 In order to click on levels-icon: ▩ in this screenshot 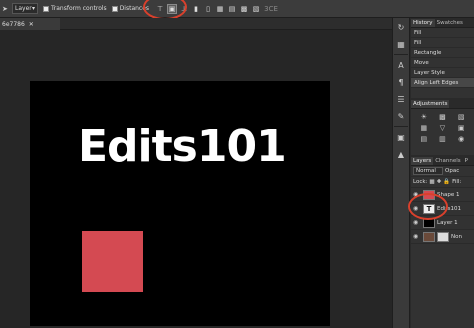, I will do `click(443, 117)`.